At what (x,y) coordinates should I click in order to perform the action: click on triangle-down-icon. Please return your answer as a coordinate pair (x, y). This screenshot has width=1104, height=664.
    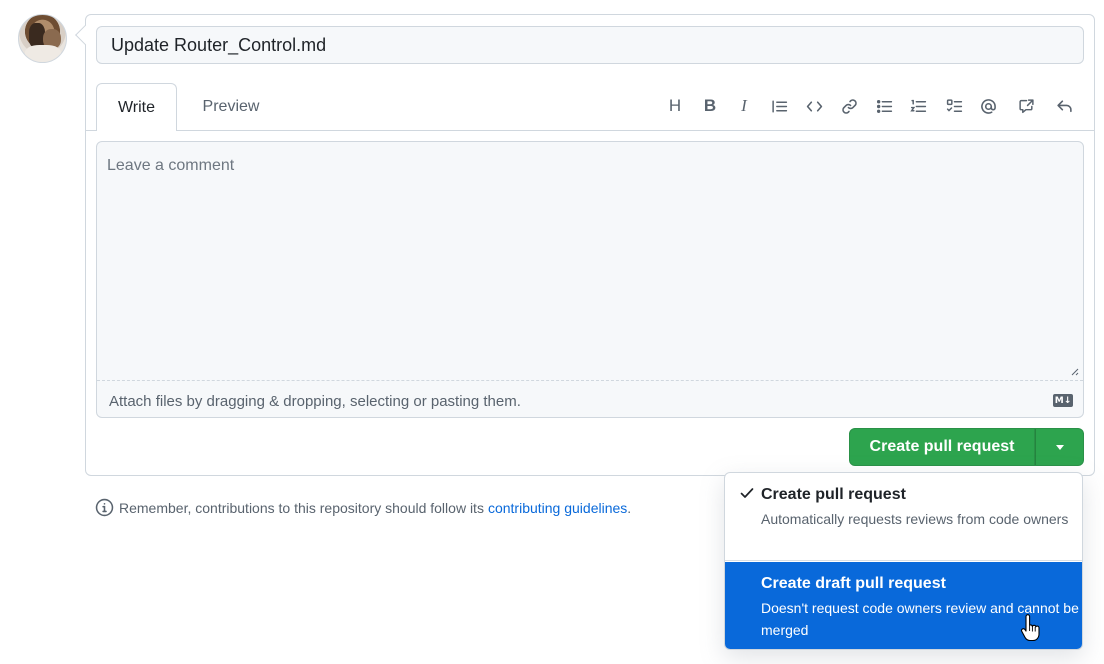
    Looking at the image, I should click on (1059, 447).